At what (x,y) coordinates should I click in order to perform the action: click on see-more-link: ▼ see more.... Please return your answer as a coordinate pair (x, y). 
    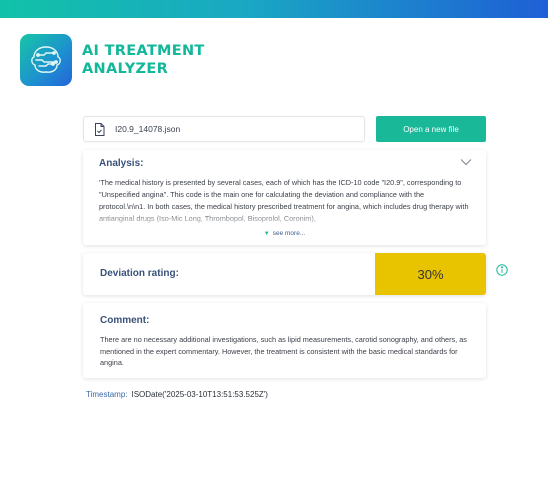
    Looking at the image, I should click on (284, 233).